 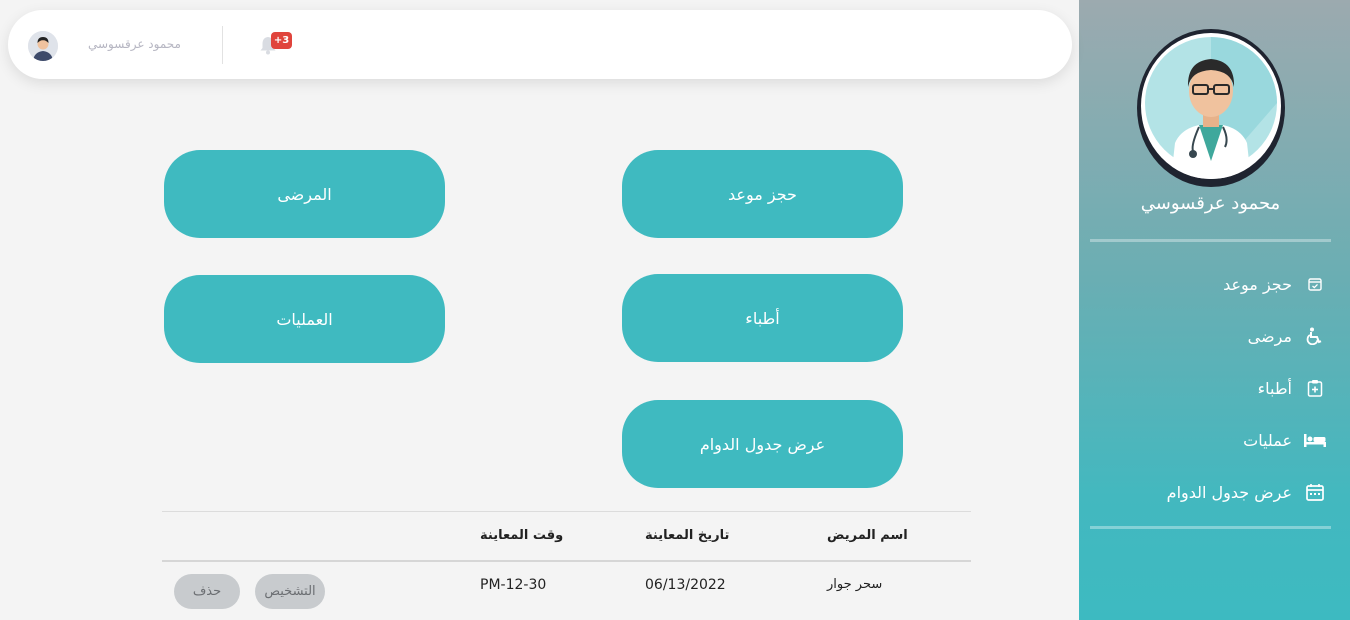 What do you see at coordinates (1229, 492) in the screenshot?
I see `sidebar-item-label: عرض جدول الدوام` at bounding box center [1229, 492].